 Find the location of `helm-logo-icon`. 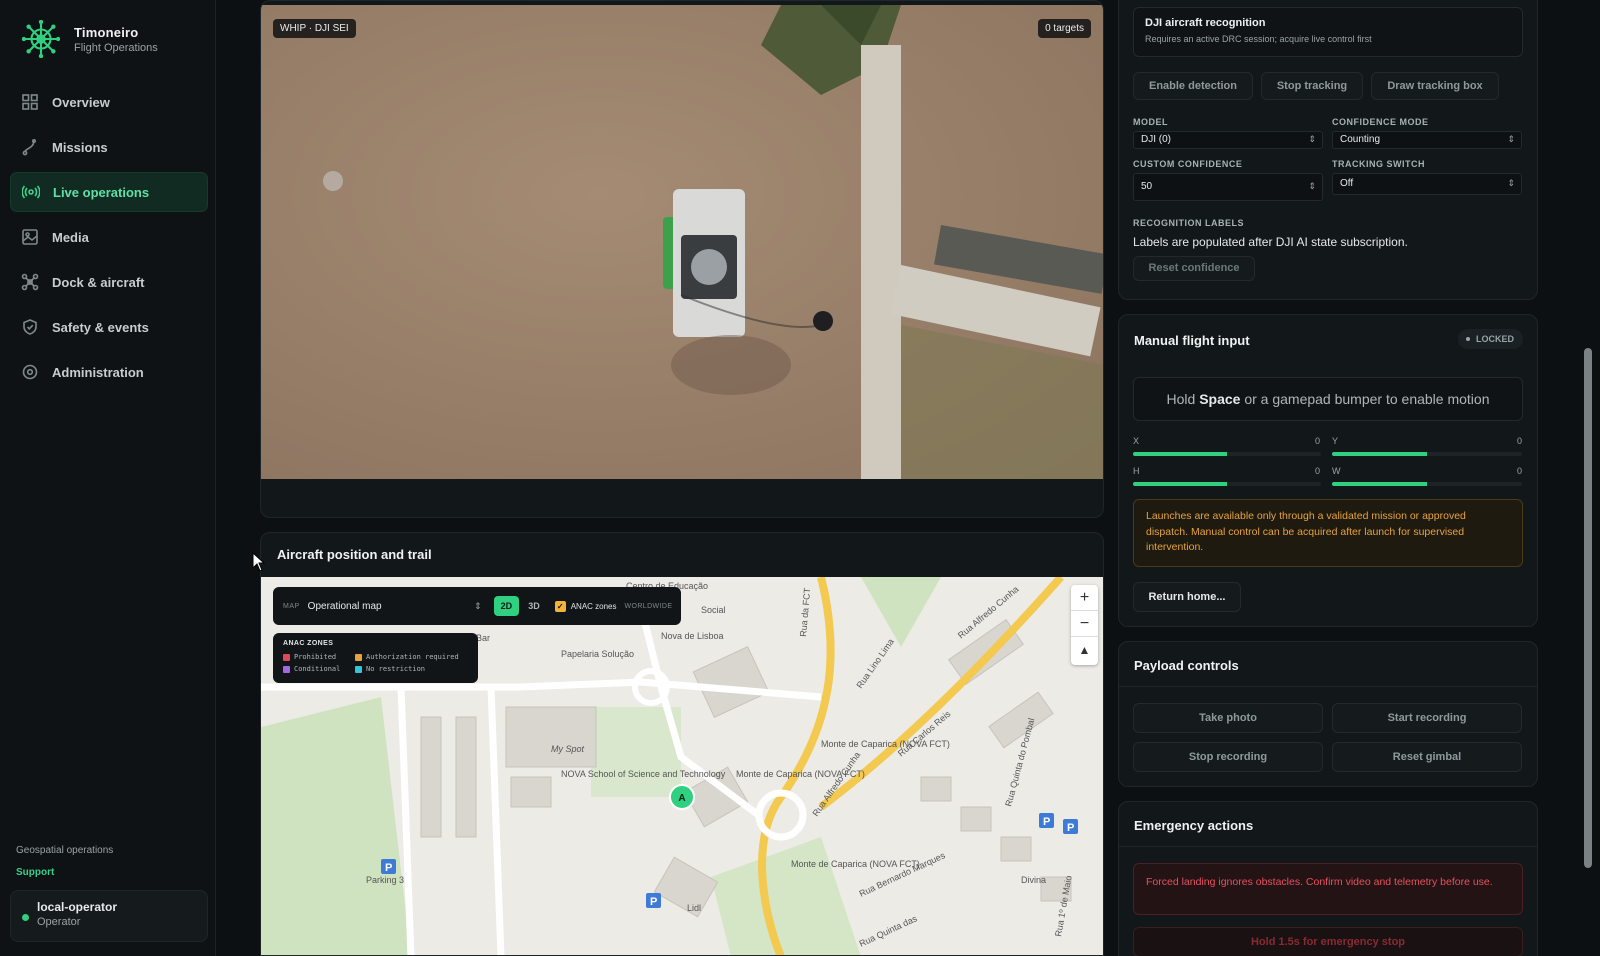

helm-logo-icon is located at coordinates (41, 39).